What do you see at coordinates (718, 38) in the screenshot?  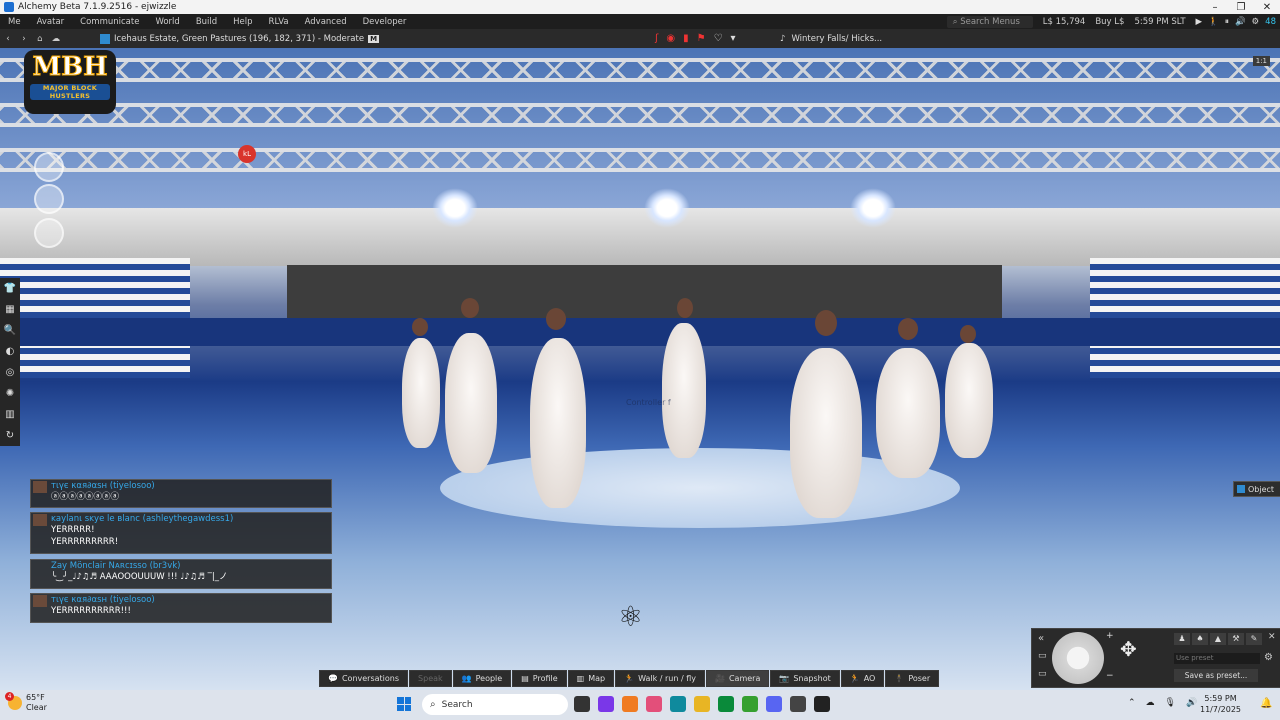 I see `favorite-icon: ♡` at bounding box center [718, 38].